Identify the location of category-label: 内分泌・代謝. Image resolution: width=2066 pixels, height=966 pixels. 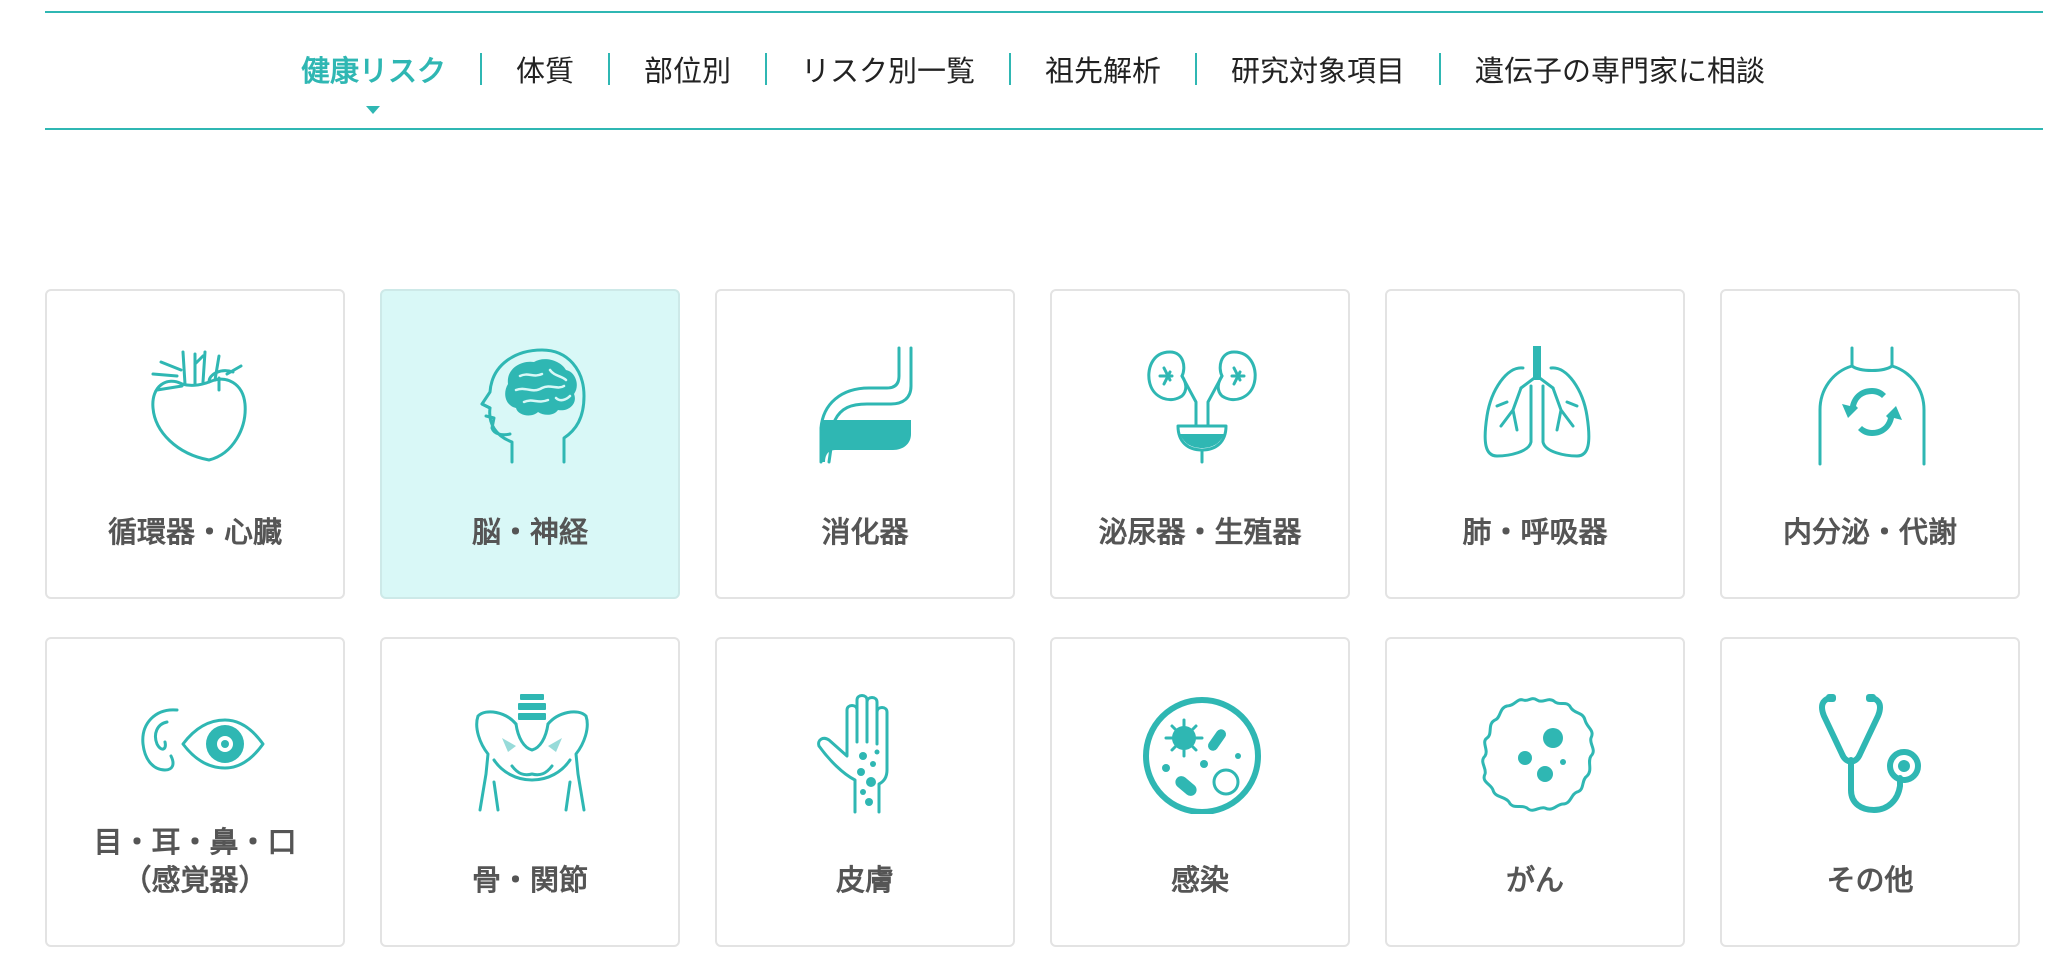
(1869, 532).